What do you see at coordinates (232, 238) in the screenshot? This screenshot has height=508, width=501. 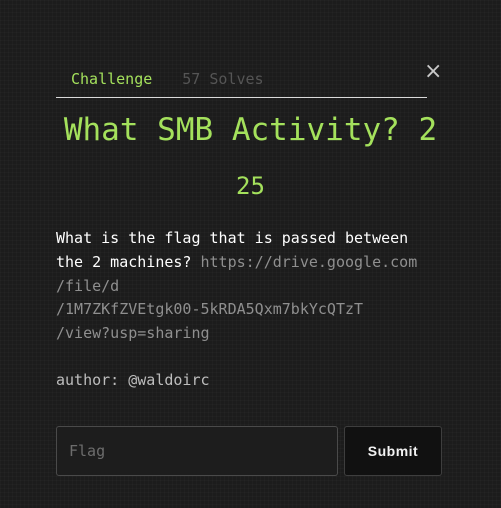 I see `description-line: What is the flag that is passed between` at bounding box center [232, 238].